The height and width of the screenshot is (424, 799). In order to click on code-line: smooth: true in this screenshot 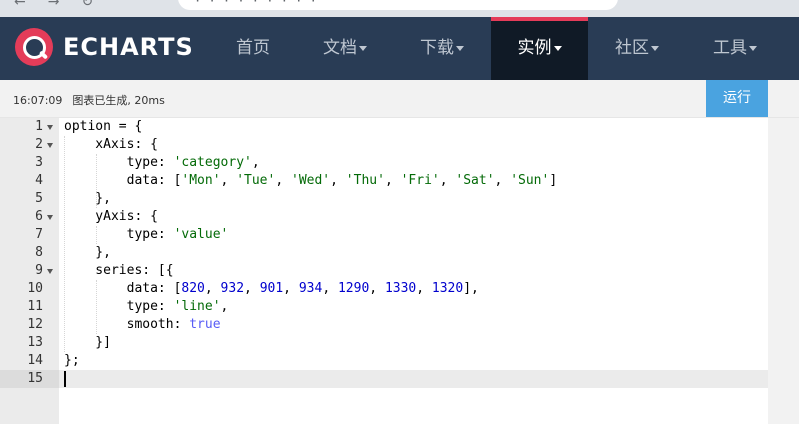, I will do `click(142, 325)`.